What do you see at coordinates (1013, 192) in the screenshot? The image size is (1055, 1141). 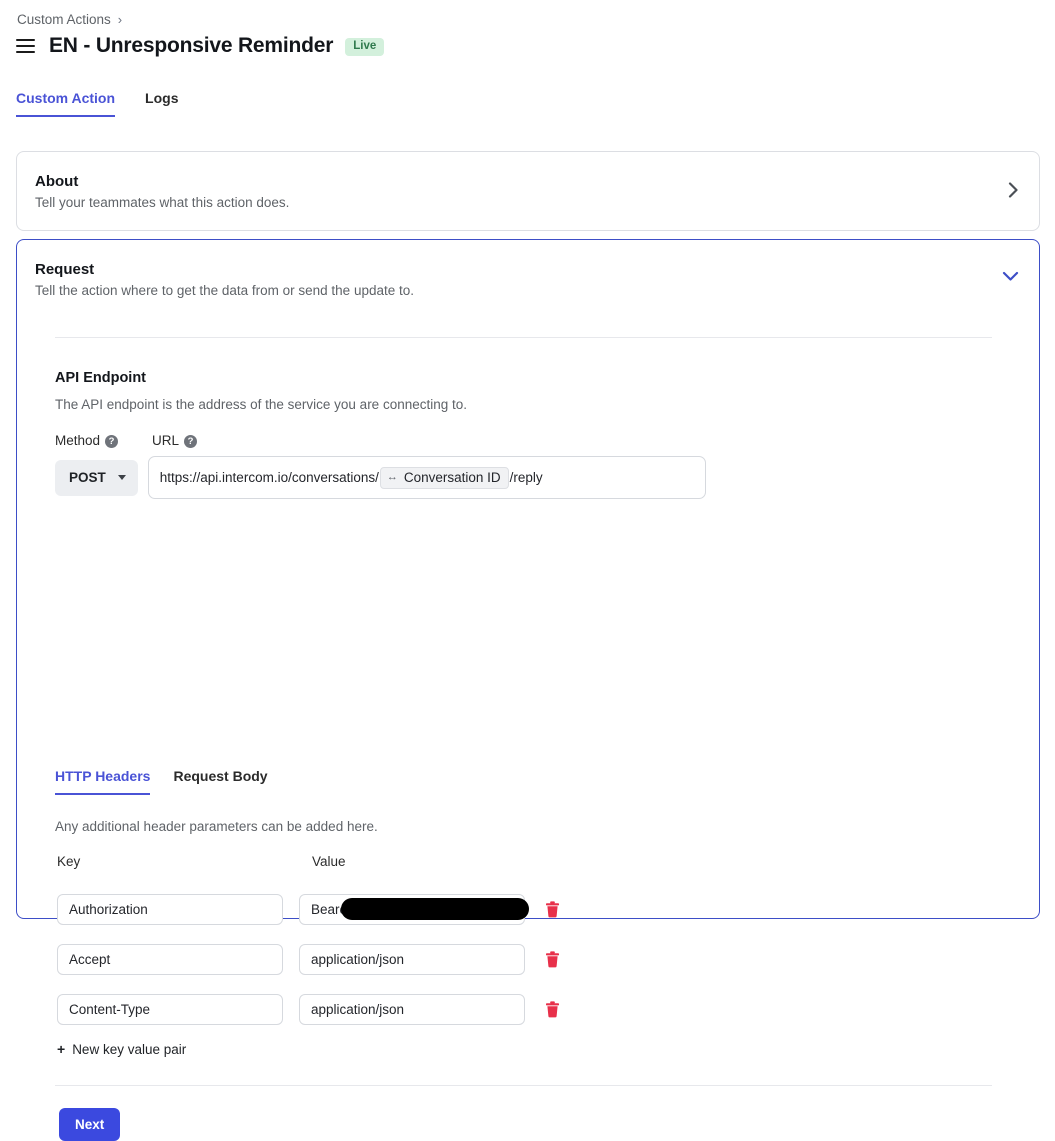 I see `chevron-right-icon` at bounding box center [1013, 192].